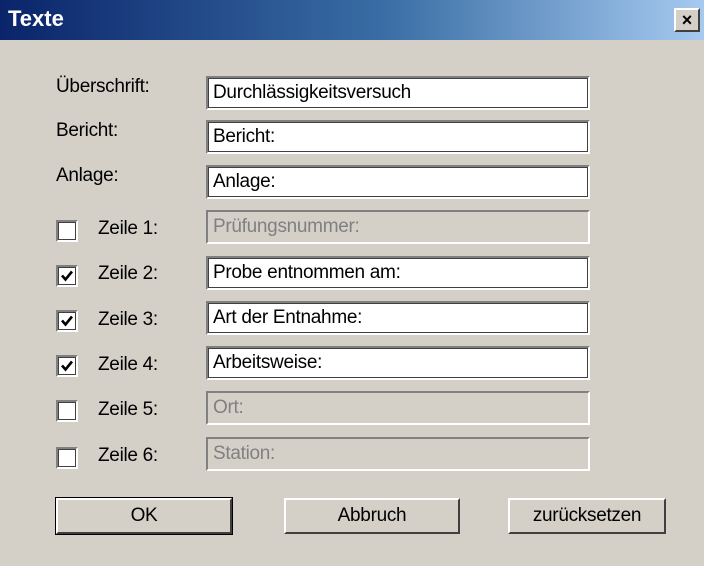 The height and width of the screenshot is (566, 704). Describe the element at coordinates (87, 130) in the screenshot. I see `bericht-label: Bericht:` at that location.